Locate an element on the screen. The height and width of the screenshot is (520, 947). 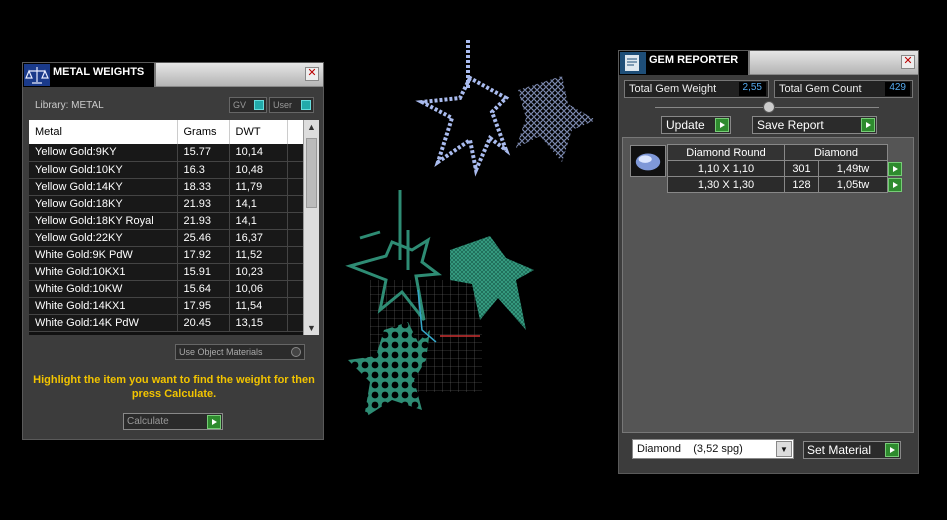
close-icon: ✕ is located at coordinates (908, 61).